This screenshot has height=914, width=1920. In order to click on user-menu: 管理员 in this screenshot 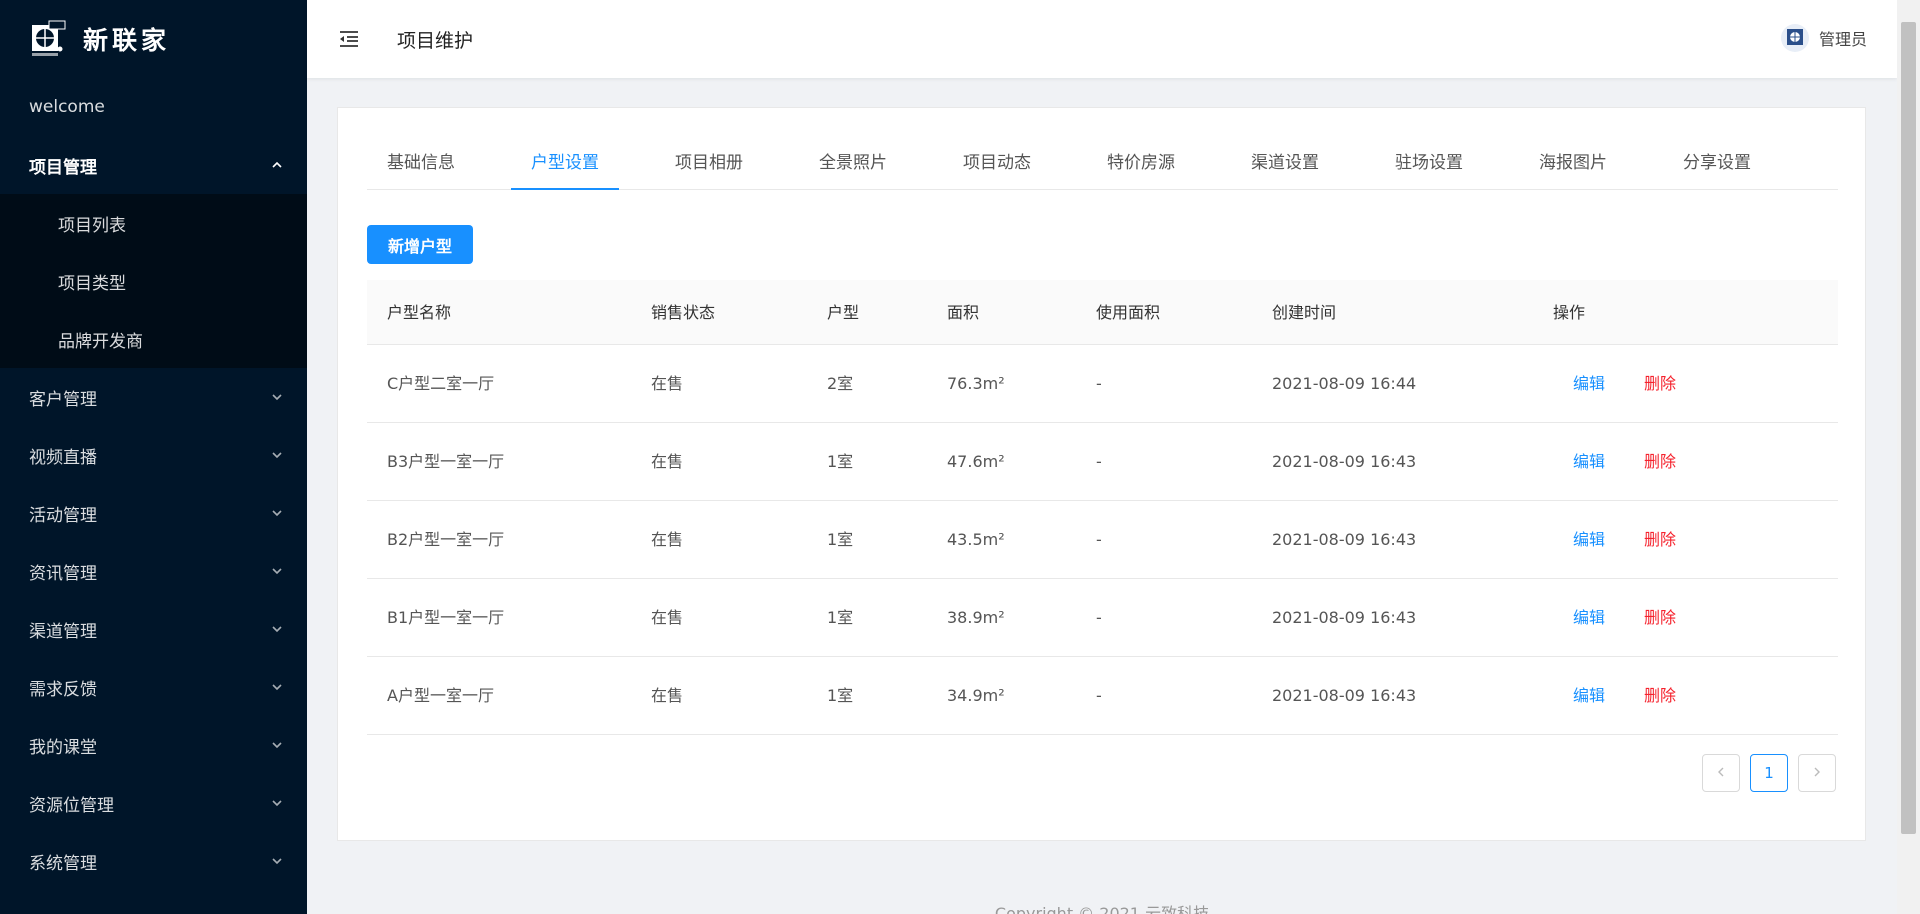, I will do `click(1823, 38)`.